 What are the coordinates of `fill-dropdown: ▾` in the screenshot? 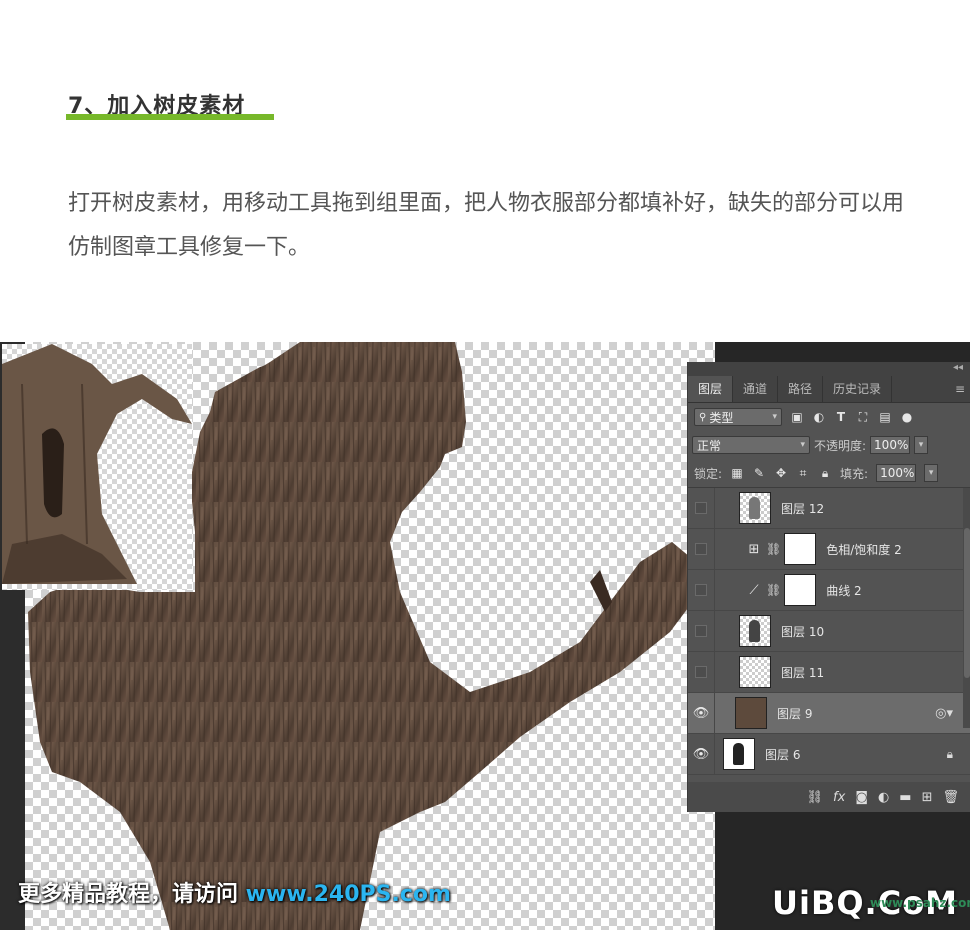 It's located at (931, 473).